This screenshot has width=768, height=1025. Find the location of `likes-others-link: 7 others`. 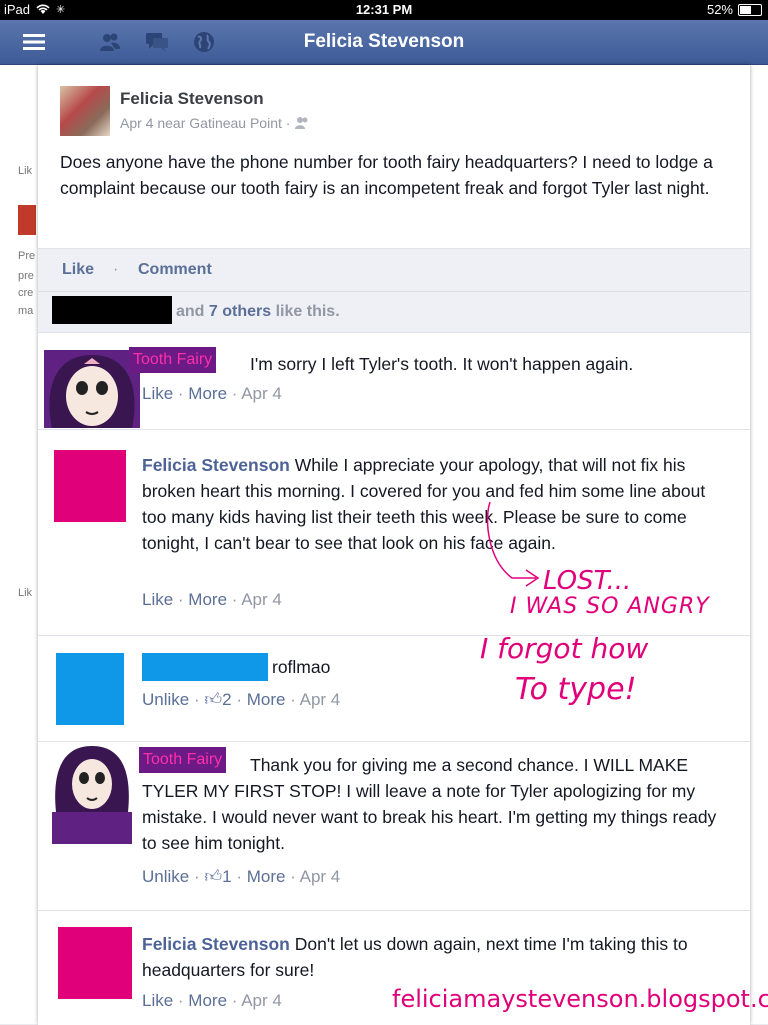

likes-others-link: 7 others is located at coordinates (240, 311).